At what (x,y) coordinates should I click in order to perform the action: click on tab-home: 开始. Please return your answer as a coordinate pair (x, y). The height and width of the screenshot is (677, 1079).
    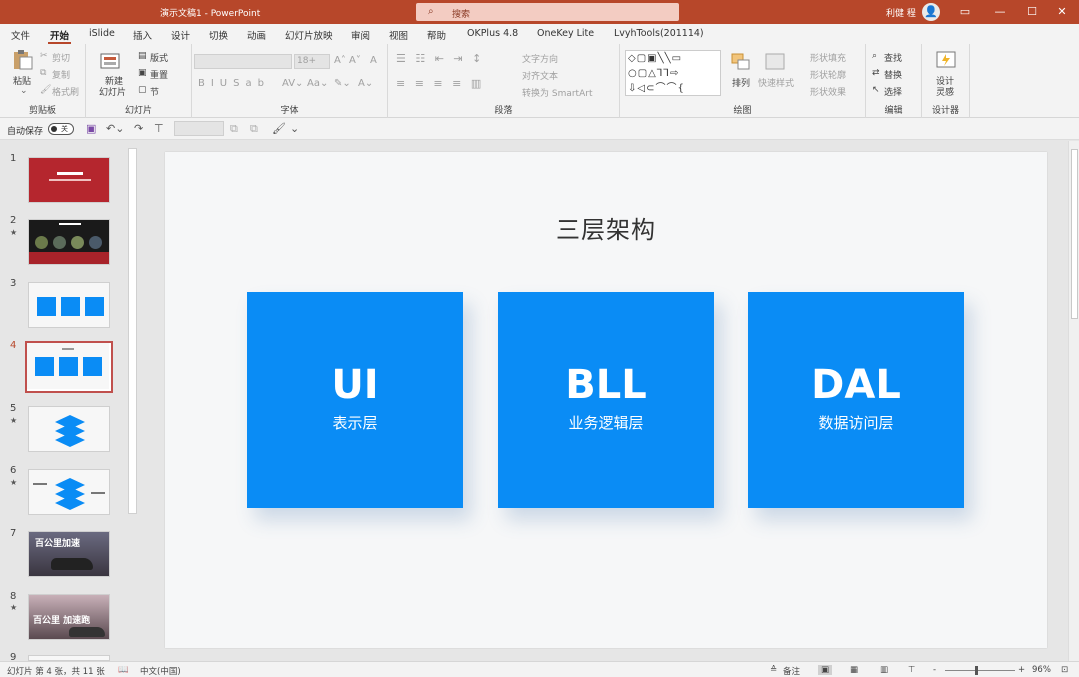
    Looking at the image, I should click on (59, 36).